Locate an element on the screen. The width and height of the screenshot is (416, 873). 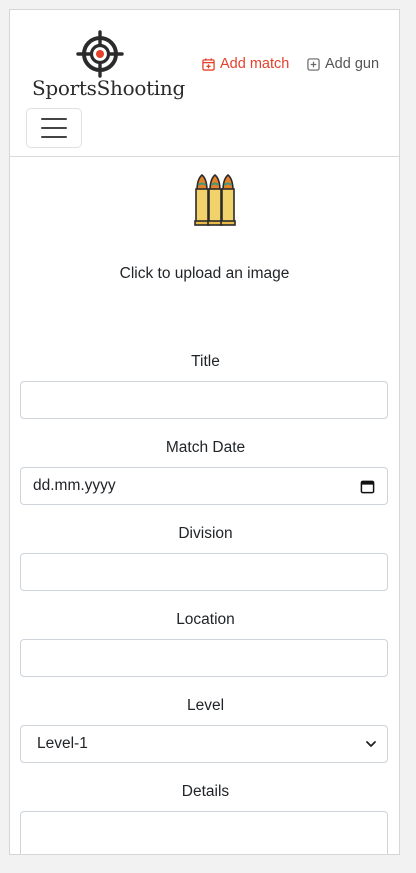
match-date-label: Match Date is located at coordinates (205, 447).